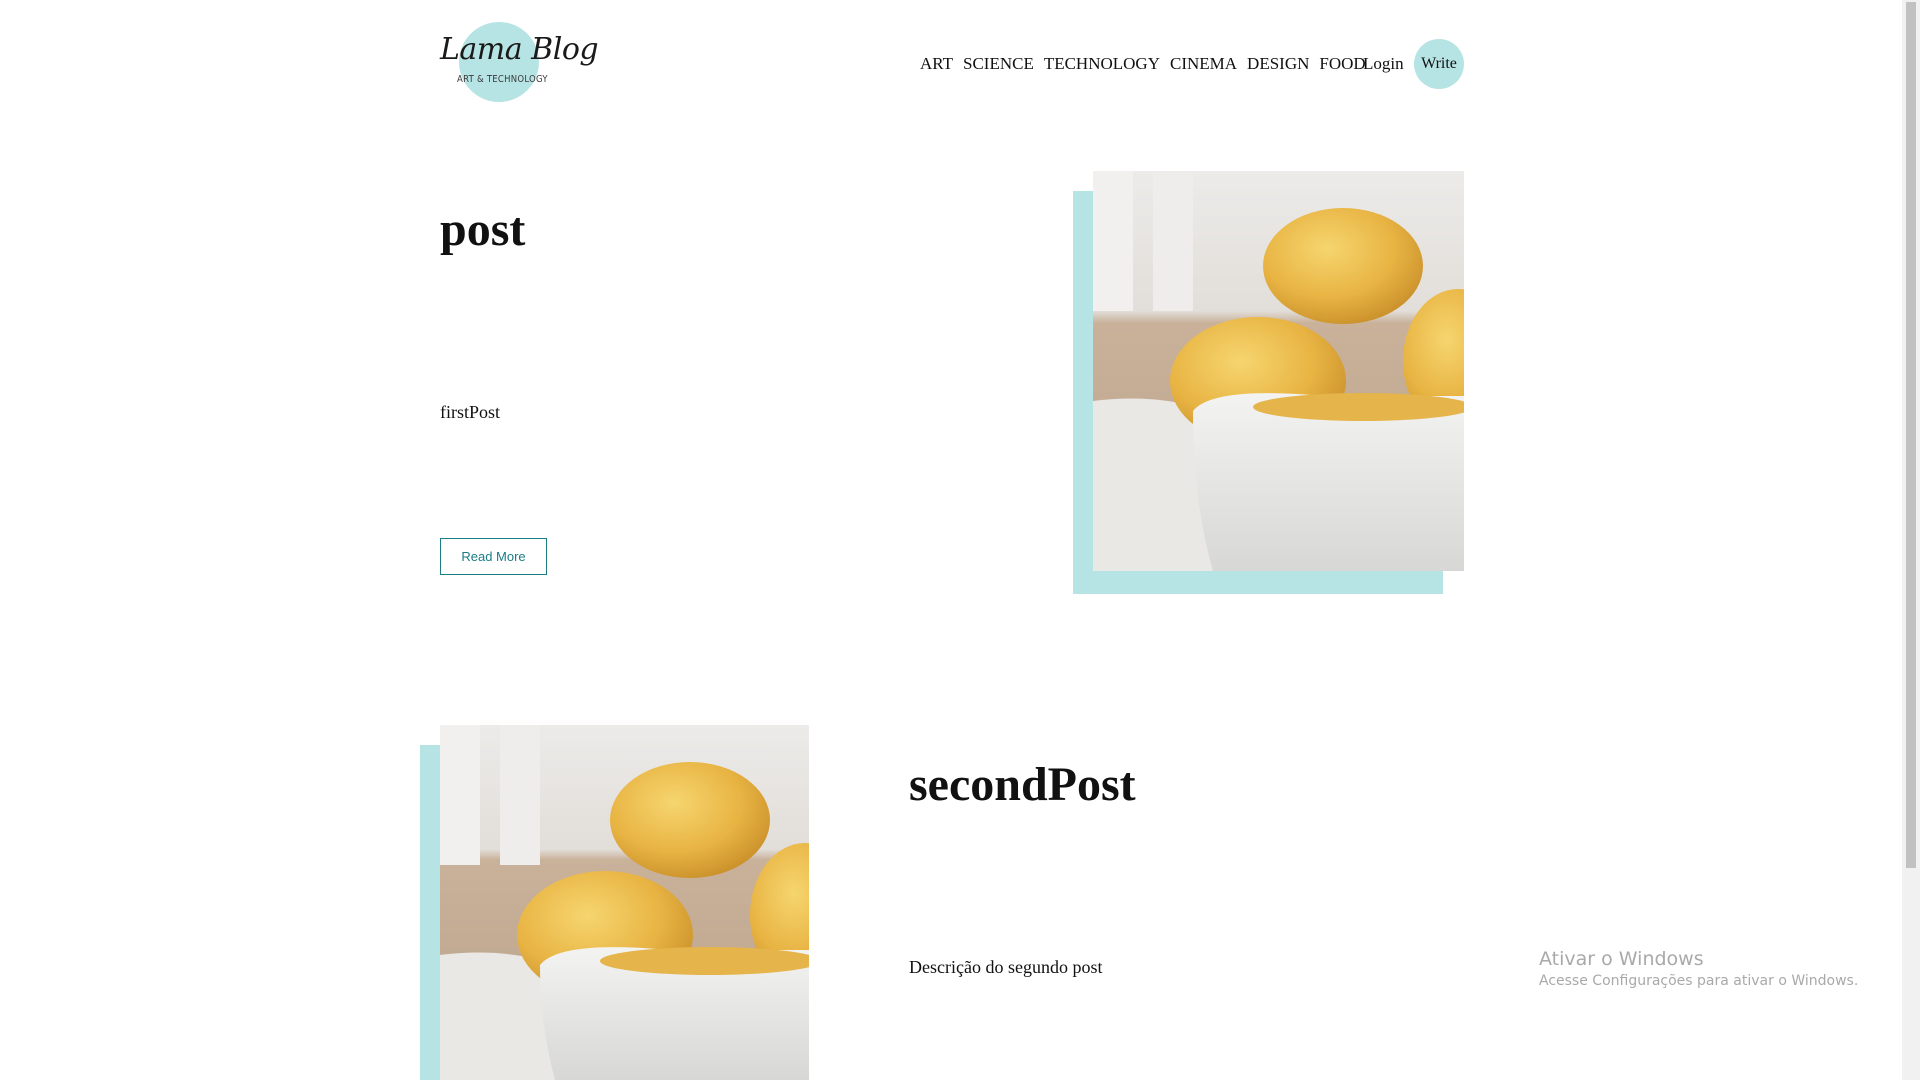 This screenshot has height=1080, width=1920. Describe the element at coordinates (482, 229) in the screenshot. I see `post-title: post` at that location.